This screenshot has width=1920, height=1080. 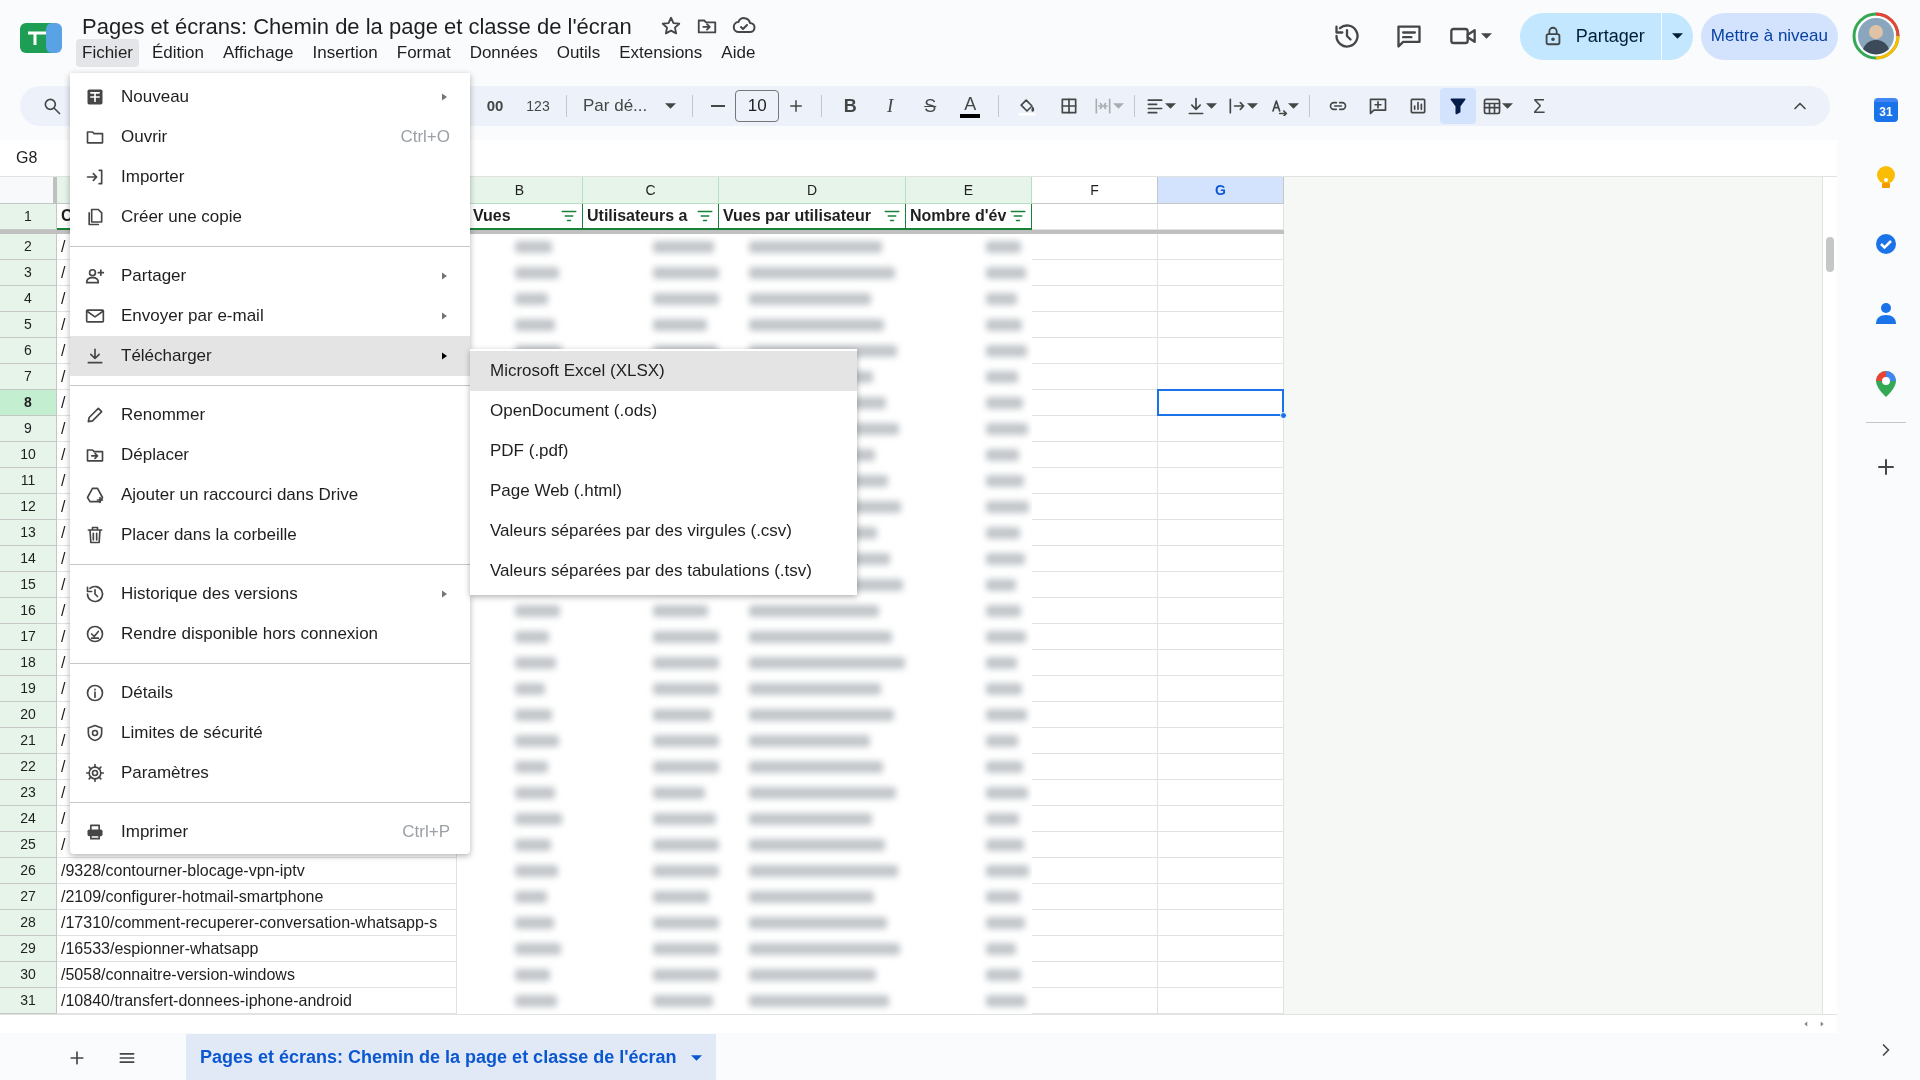 I want to click on shortcut-text: Ctrl+O, so click(x=425, y=137).